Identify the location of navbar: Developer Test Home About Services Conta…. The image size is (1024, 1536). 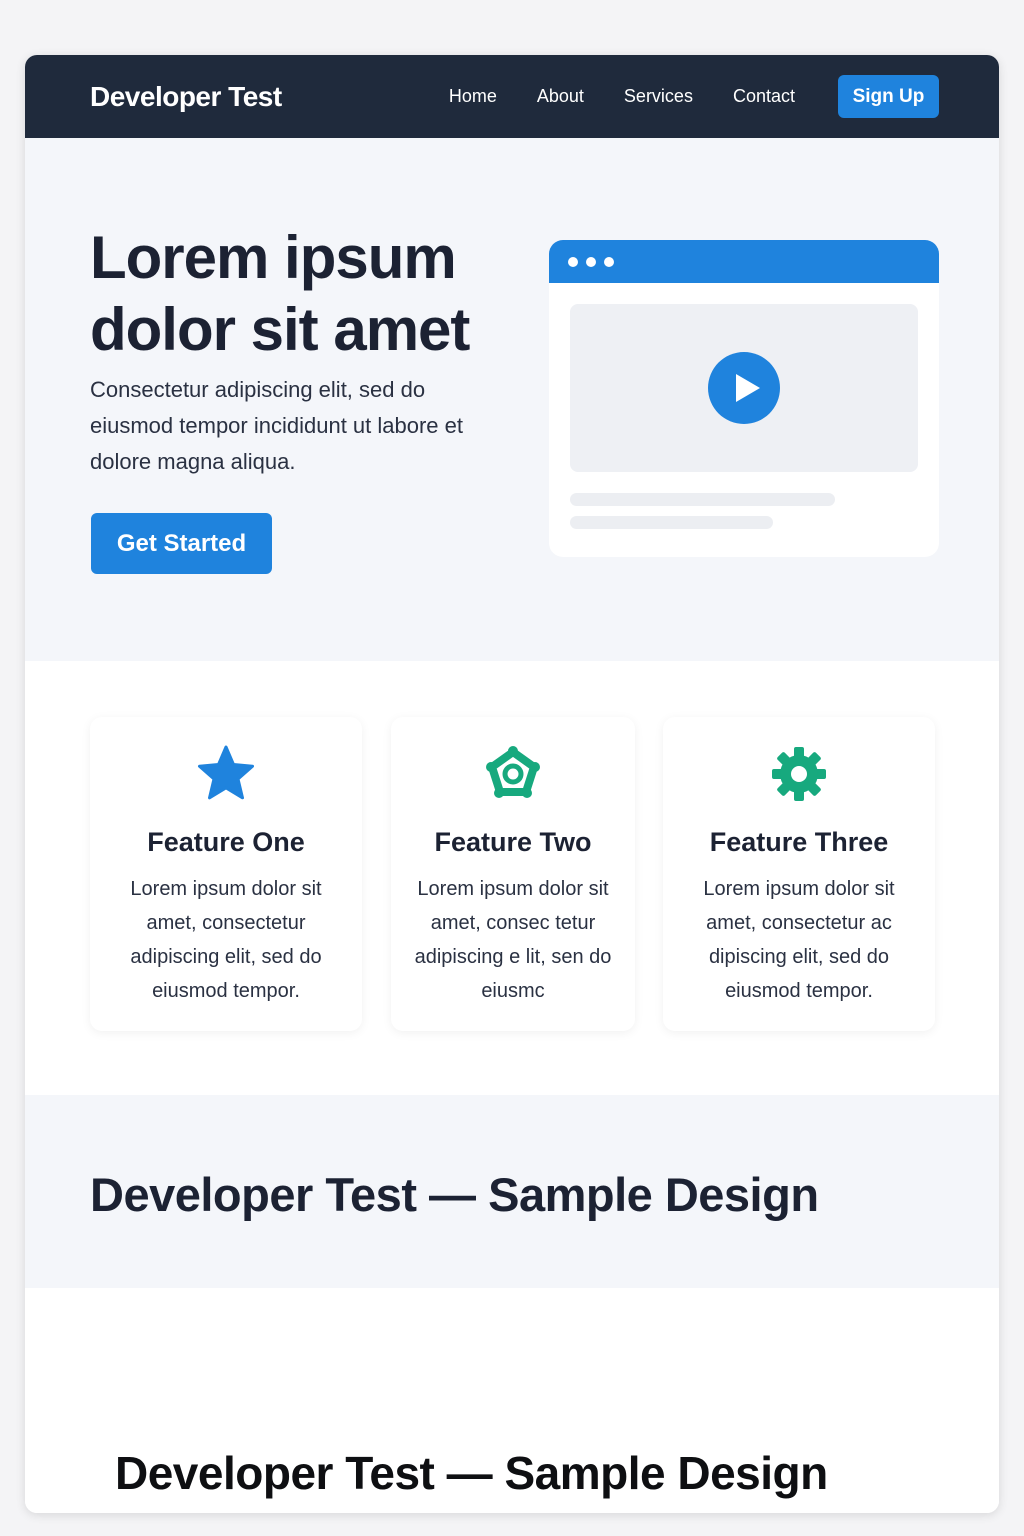
(512, 96).